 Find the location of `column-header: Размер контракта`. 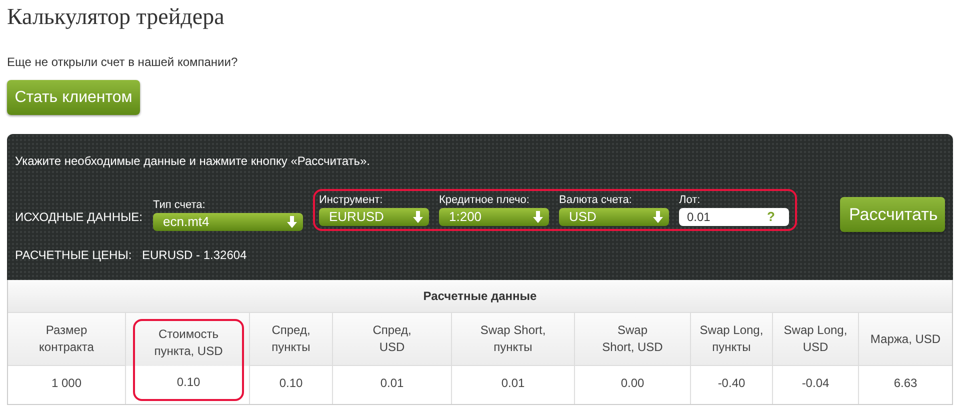

column-header: Размер контракта is located at coordinates (66, 339).